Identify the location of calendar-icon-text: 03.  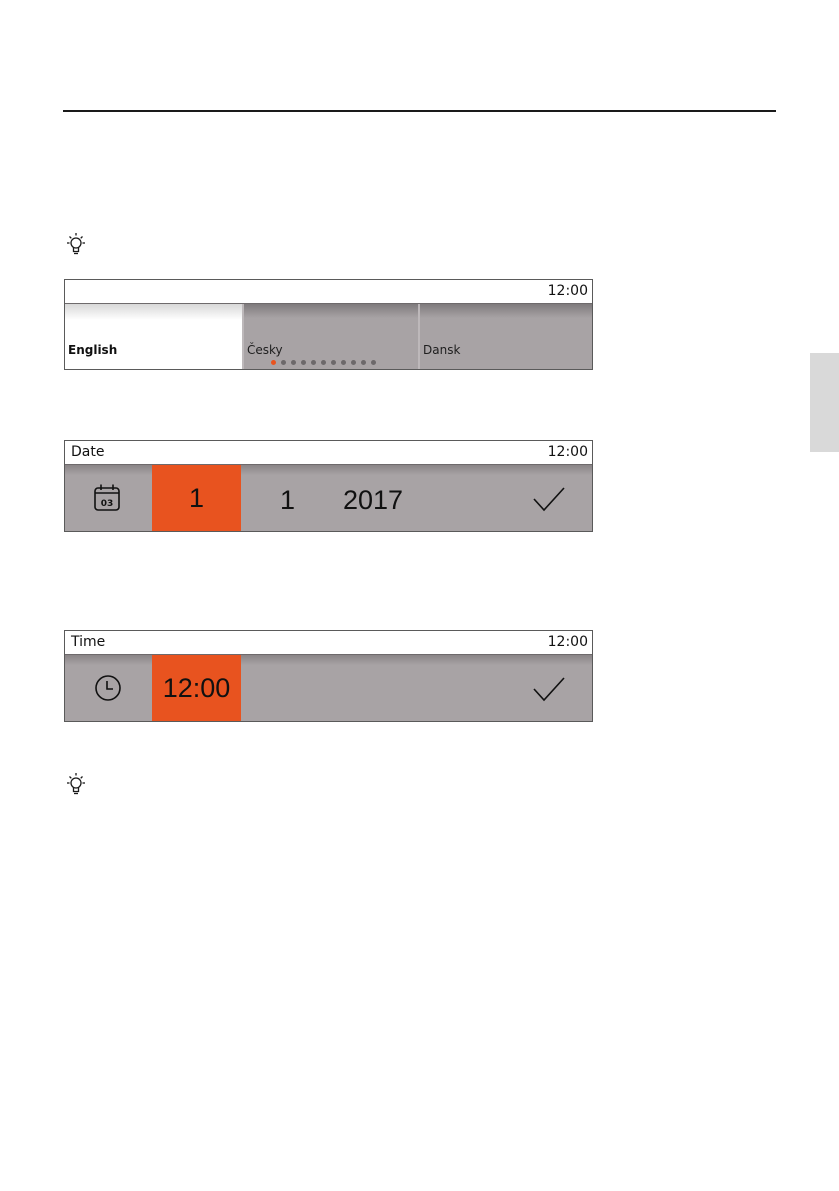
(107, 504).